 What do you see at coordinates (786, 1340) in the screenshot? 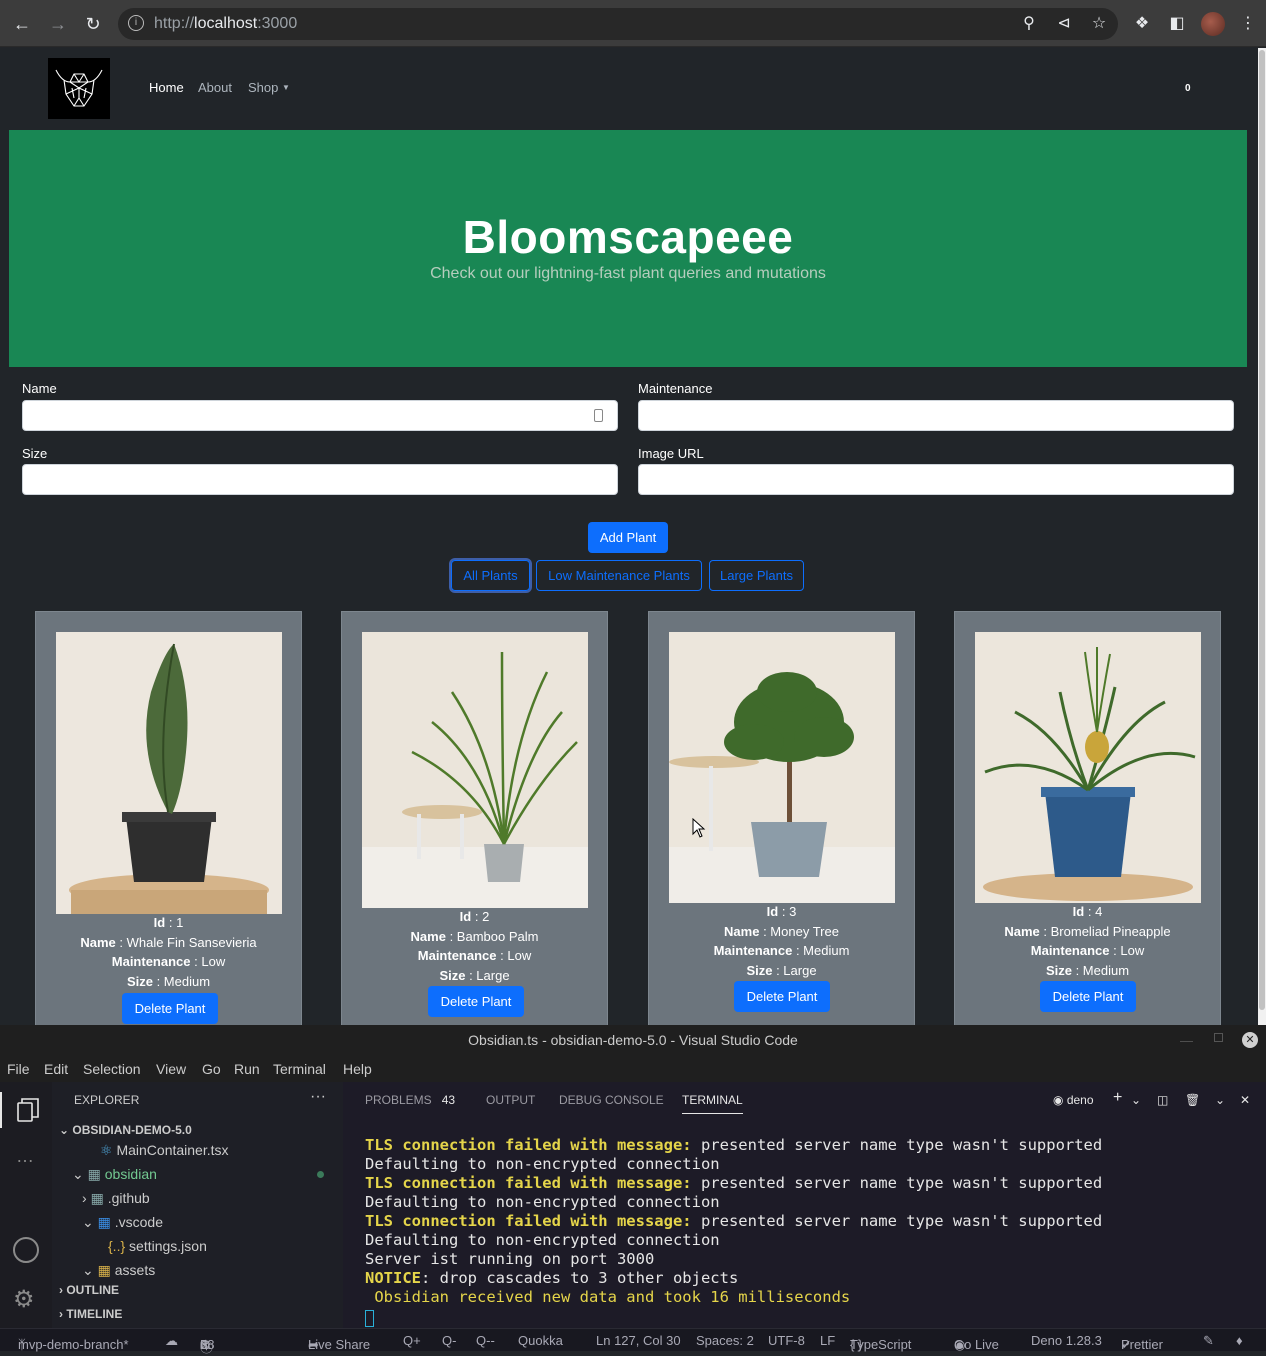
I see `status-encoding: UTF-8` at bounding box center [786, 1340].